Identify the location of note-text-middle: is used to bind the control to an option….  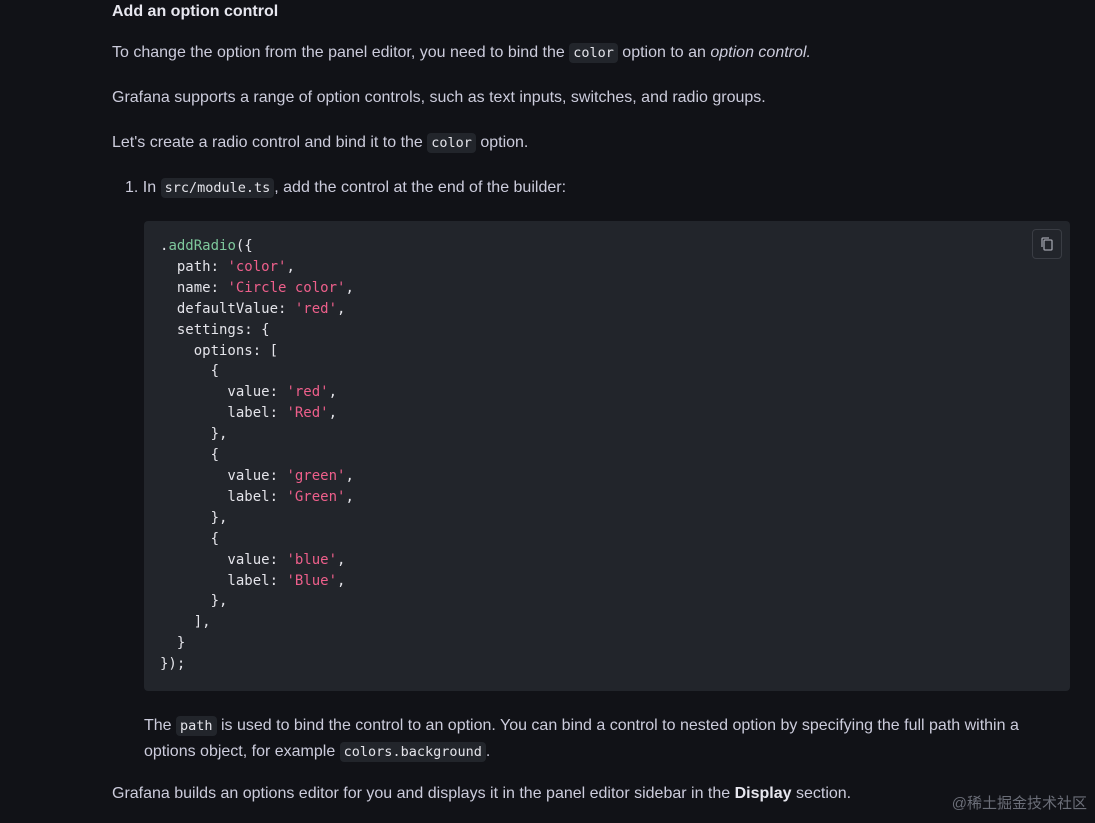
(581, 738).